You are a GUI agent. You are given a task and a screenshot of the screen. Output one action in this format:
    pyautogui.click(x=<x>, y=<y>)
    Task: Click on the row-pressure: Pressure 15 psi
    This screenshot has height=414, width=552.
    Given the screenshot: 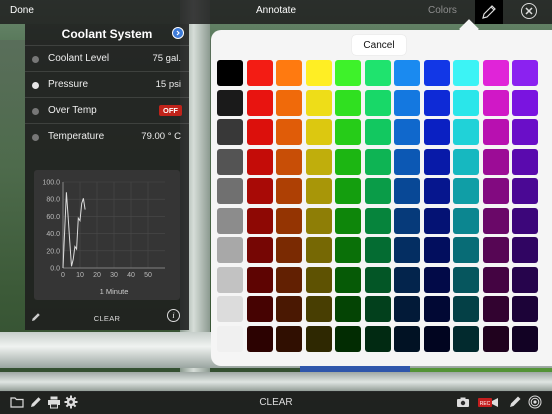 What is the action you would take?
    pyautogui.click(x=107, y=84)
    